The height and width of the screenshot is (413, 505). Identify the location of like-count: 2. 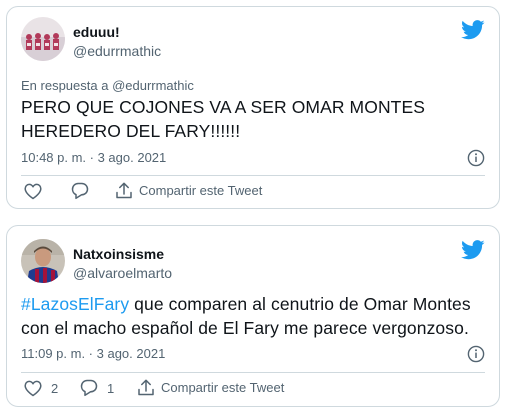
(55, 388).